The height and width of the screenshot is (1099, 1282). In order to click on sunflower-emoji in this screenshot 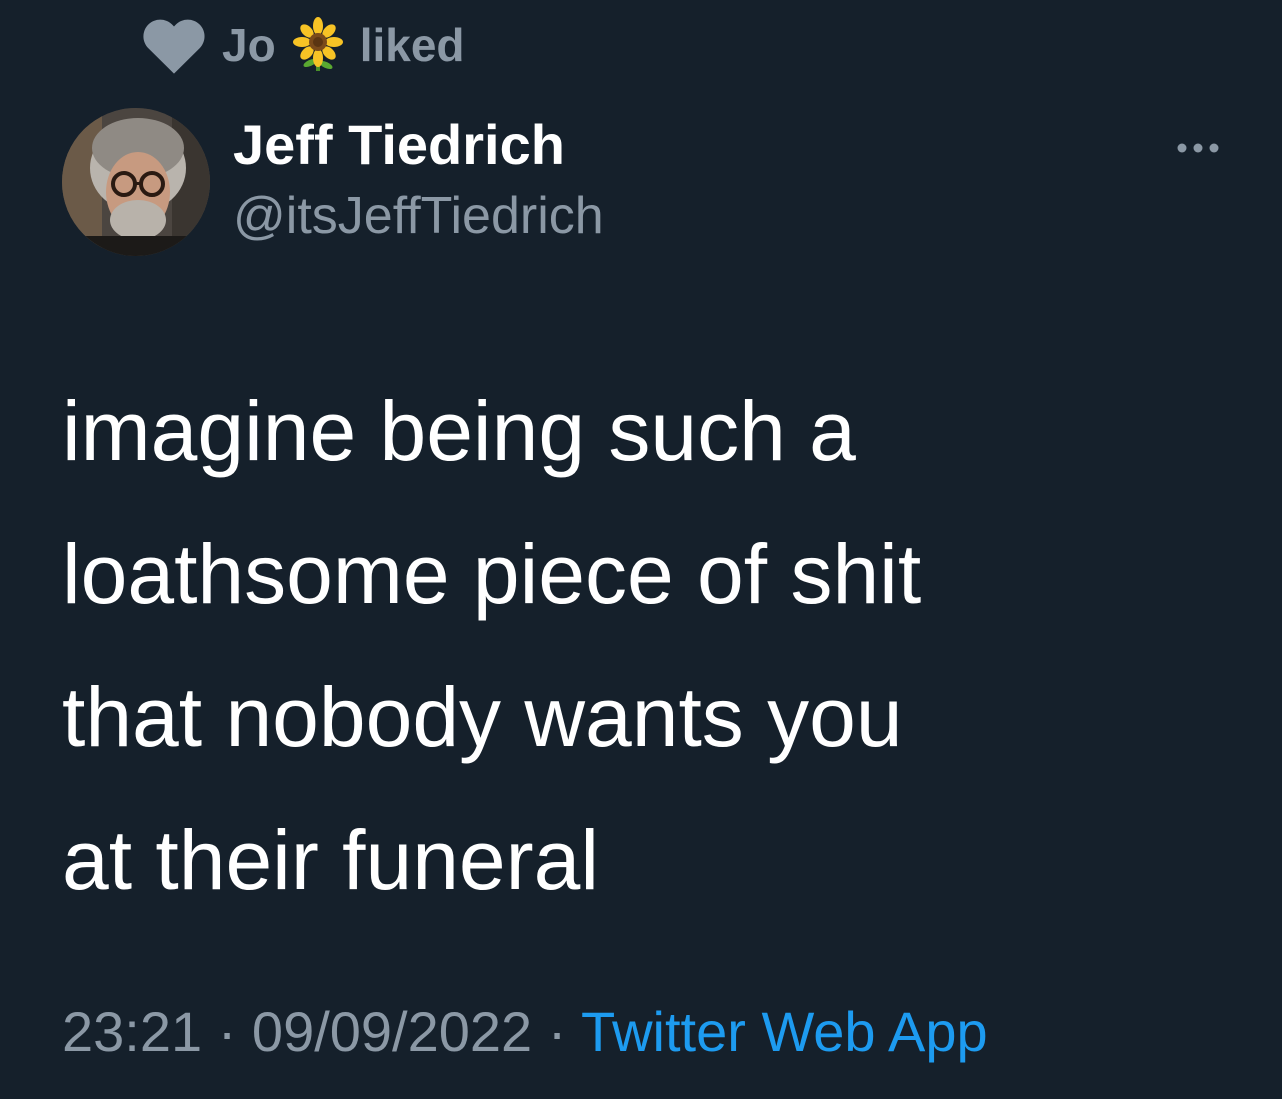, I will do `click(318, 45)`.